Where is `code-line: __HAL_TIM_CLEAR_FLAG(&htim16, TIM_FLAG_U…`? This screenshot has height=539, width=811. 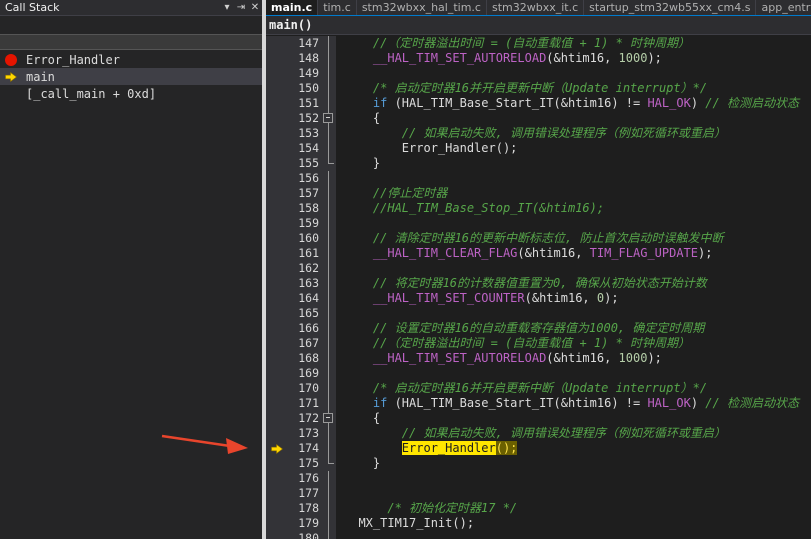 code-line: __HAL_TIM_CLEAR_FLAG(&htim16, TIM_FLAG_U… is located at coordinates (573, 253).